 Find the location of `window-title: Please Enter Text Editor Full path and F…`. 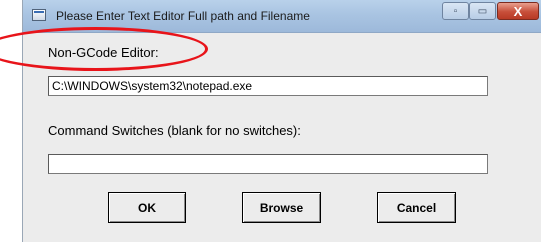

window-title: Please Enter Text Editor Full path and F… is located at coordinates (183, 16).